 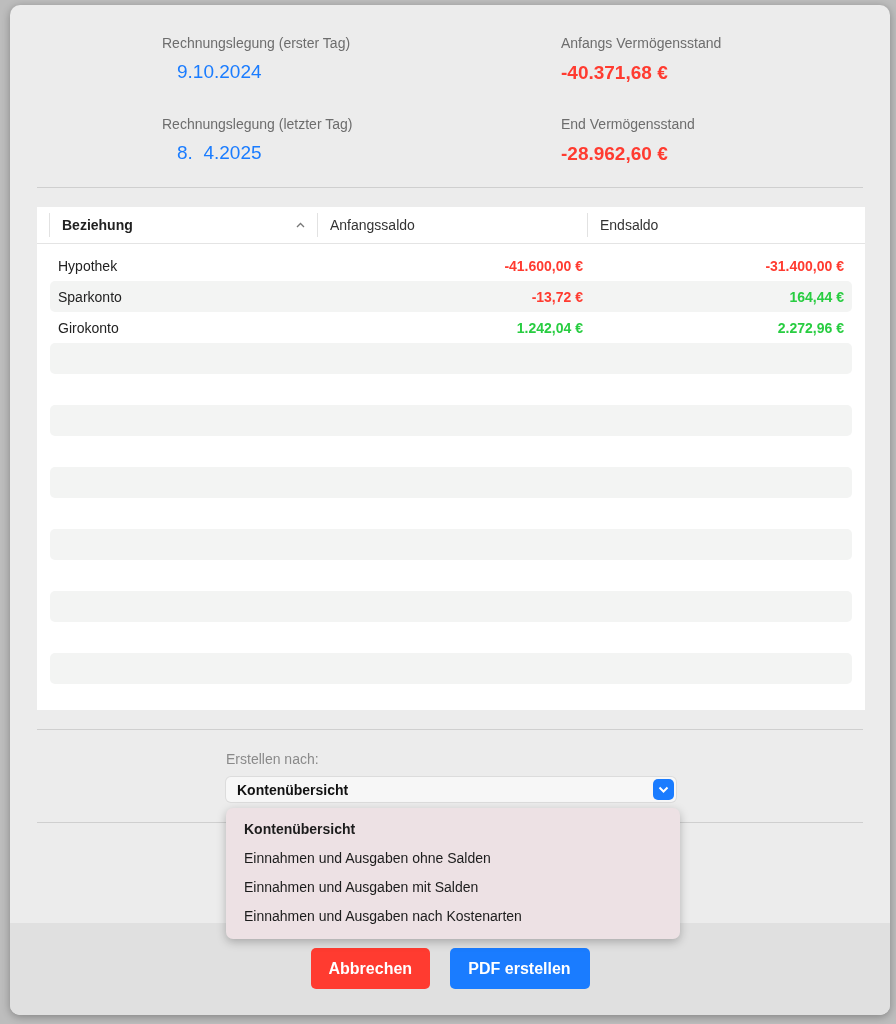 I want to click on summary-value: -40.371,68 €, so click(x=614, y=73).